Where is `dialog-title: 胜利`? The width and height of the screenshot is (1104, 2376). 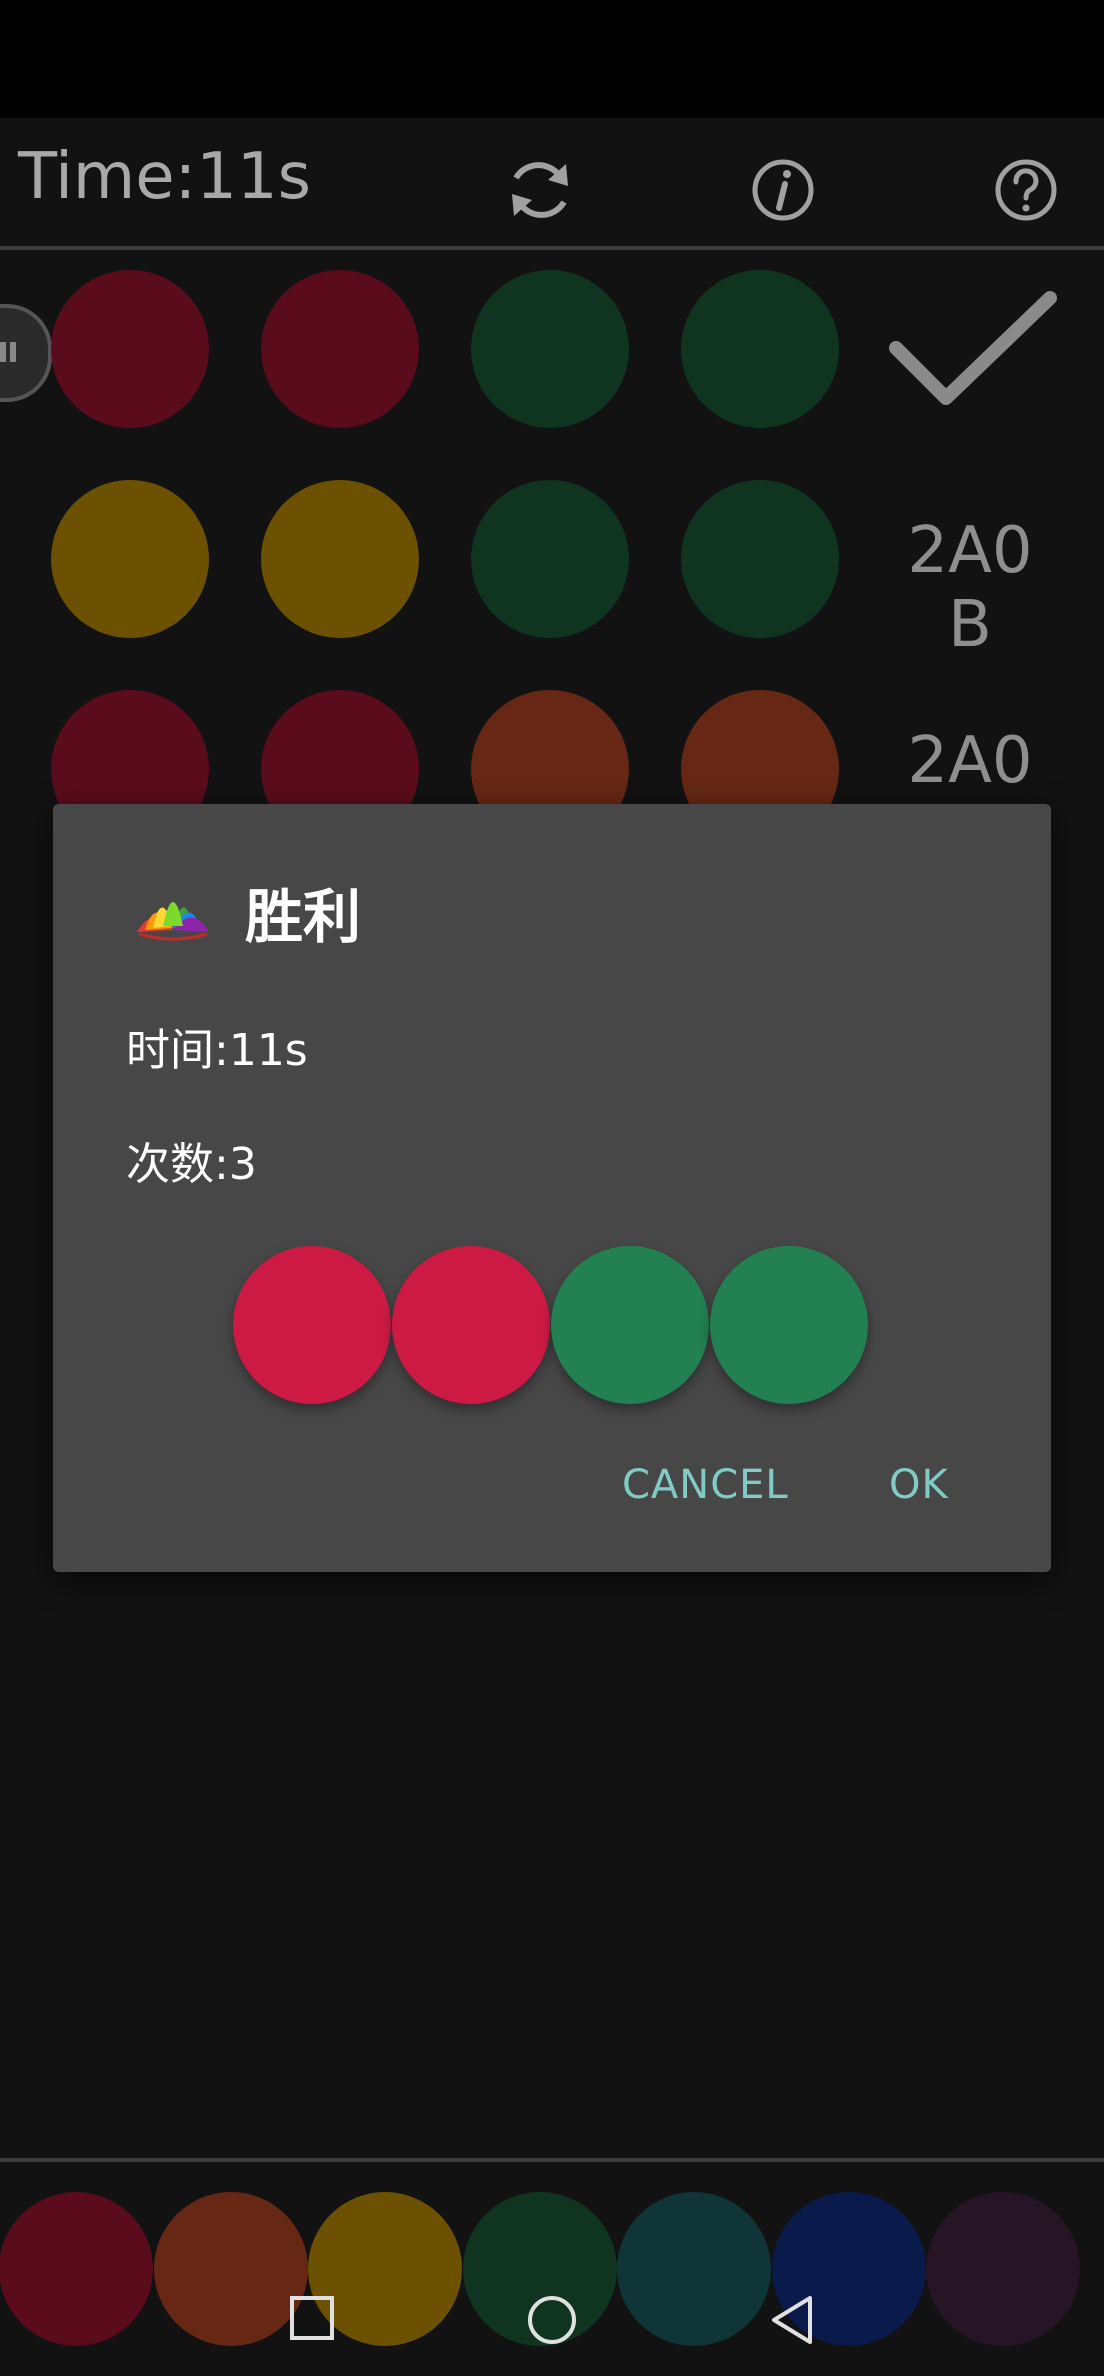 dialog-title: 胜利 is located at coordinates (303, 917).